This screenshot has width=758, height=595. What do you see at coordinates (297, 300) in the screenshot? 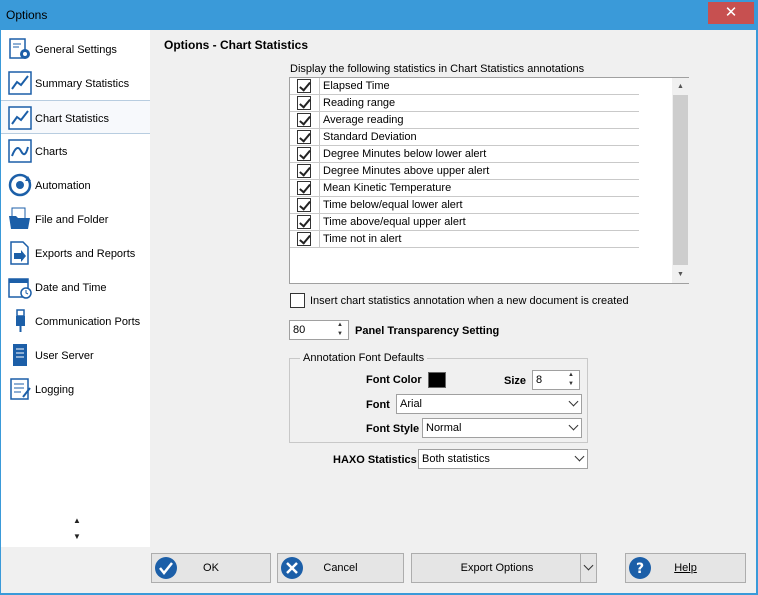
I see `insert-annotation-checkbox` at bounding box center [297, 300].